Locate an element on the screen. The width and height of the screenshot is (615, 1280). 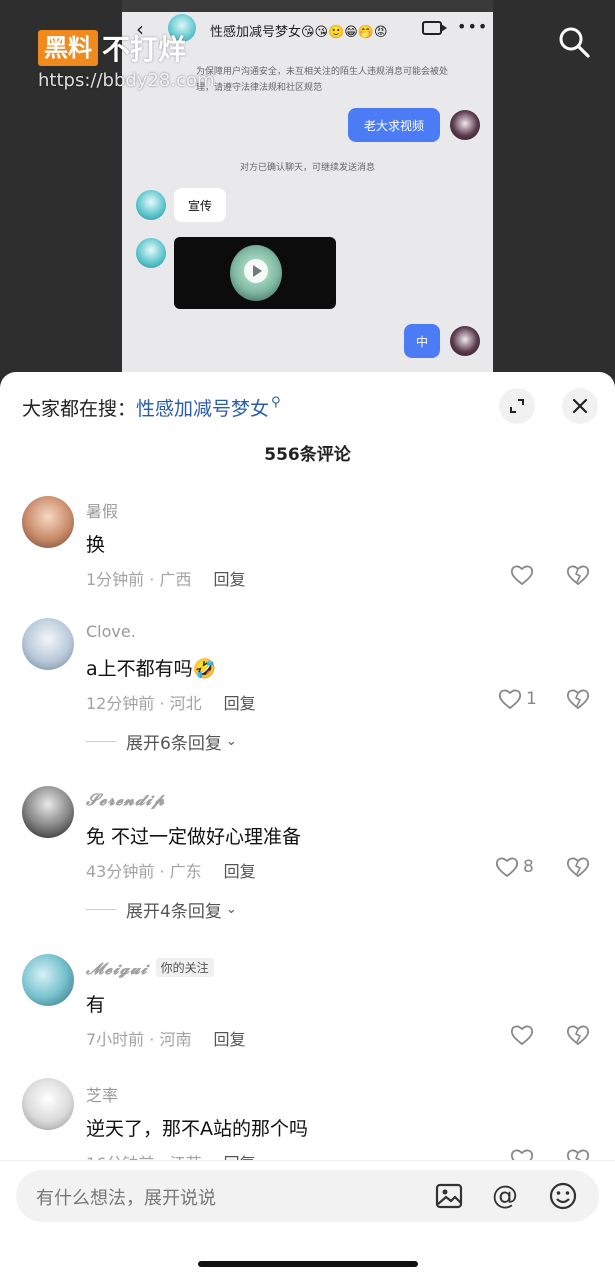
comment-input: 有什么想法，展开说说 @ is located at coordinates (307, 1196).